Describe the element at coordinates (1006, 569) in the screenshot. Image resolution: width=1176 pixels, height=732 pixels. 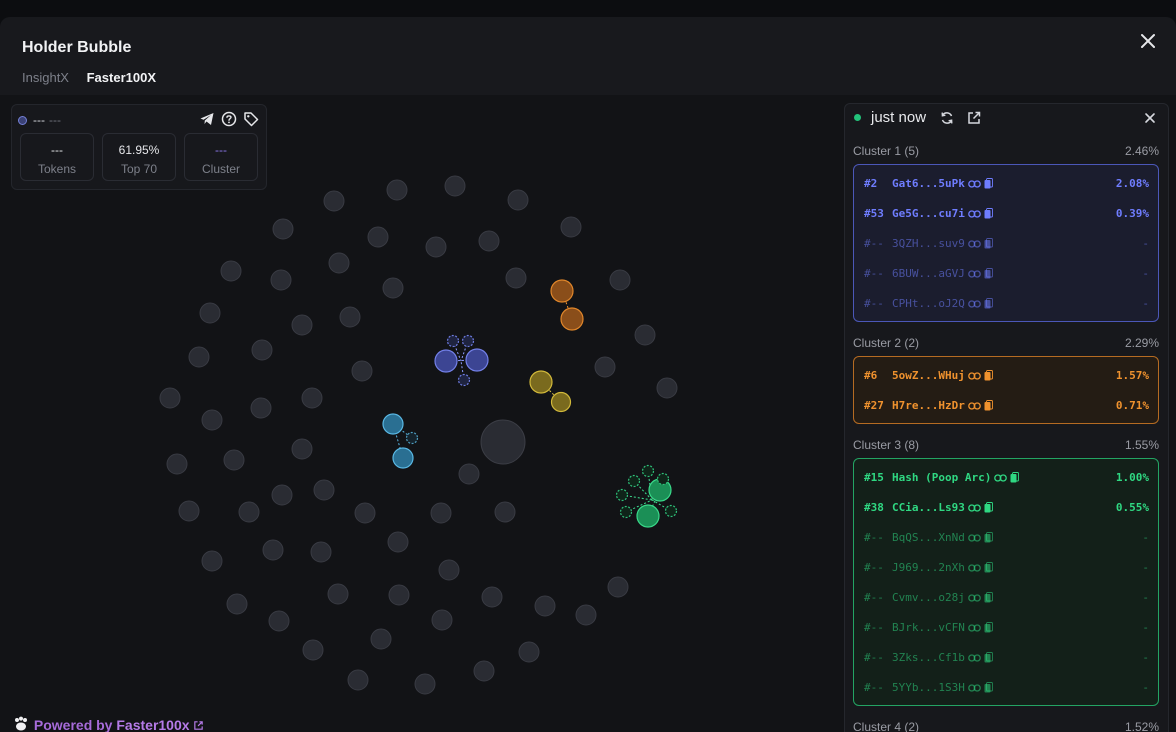
I see `holder-row: #-- J969...2nXh -` at that location.